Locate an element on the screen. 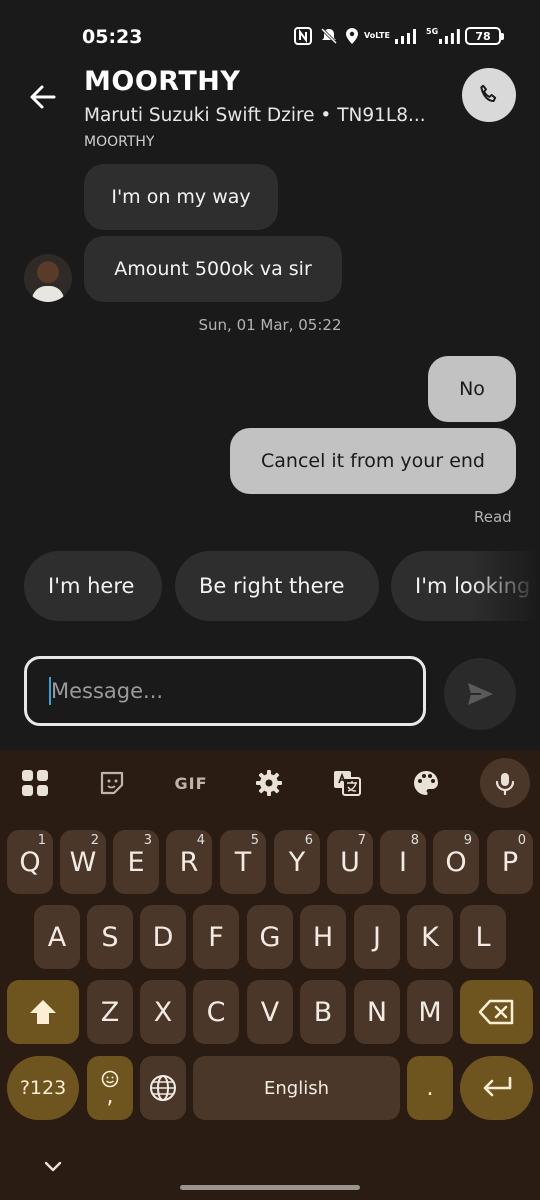 This screenshot has width=540, height=1200. key-hint: 5 is located at coordinates (254, 840).